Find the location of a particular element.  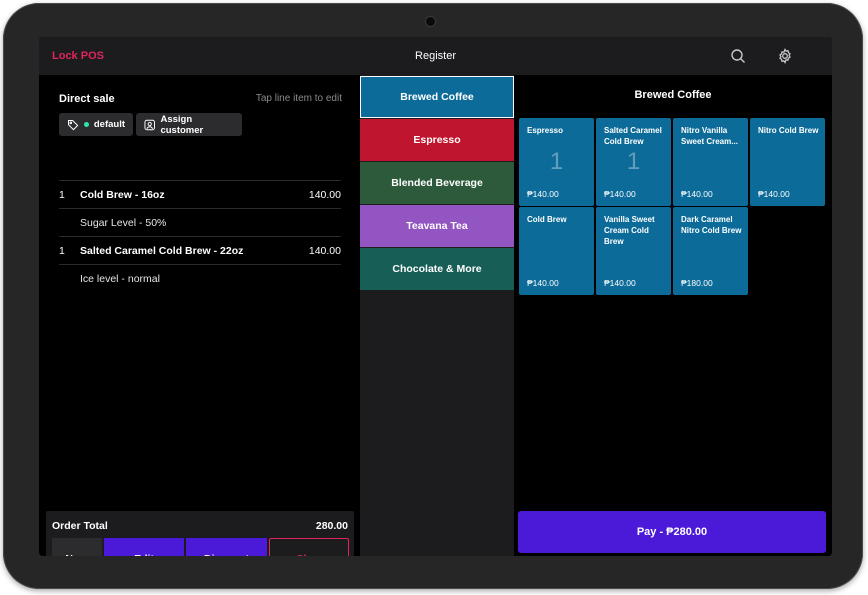

product-tile: Espresso 1 ₱140.00 is located at coordinates (556, 162).